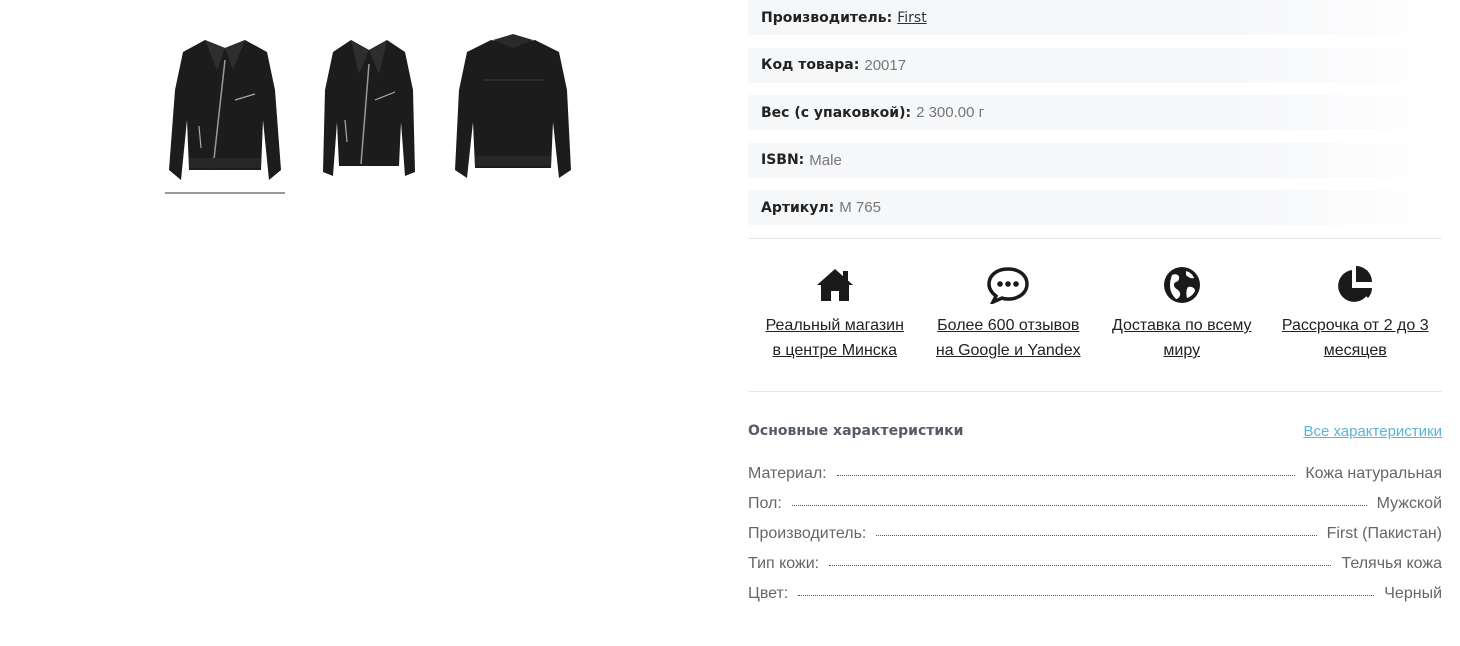  What do you see at coordinates (765, 503) in the screenshot?
I see `spec-name: Пол:` at bounding box center [765, 503].